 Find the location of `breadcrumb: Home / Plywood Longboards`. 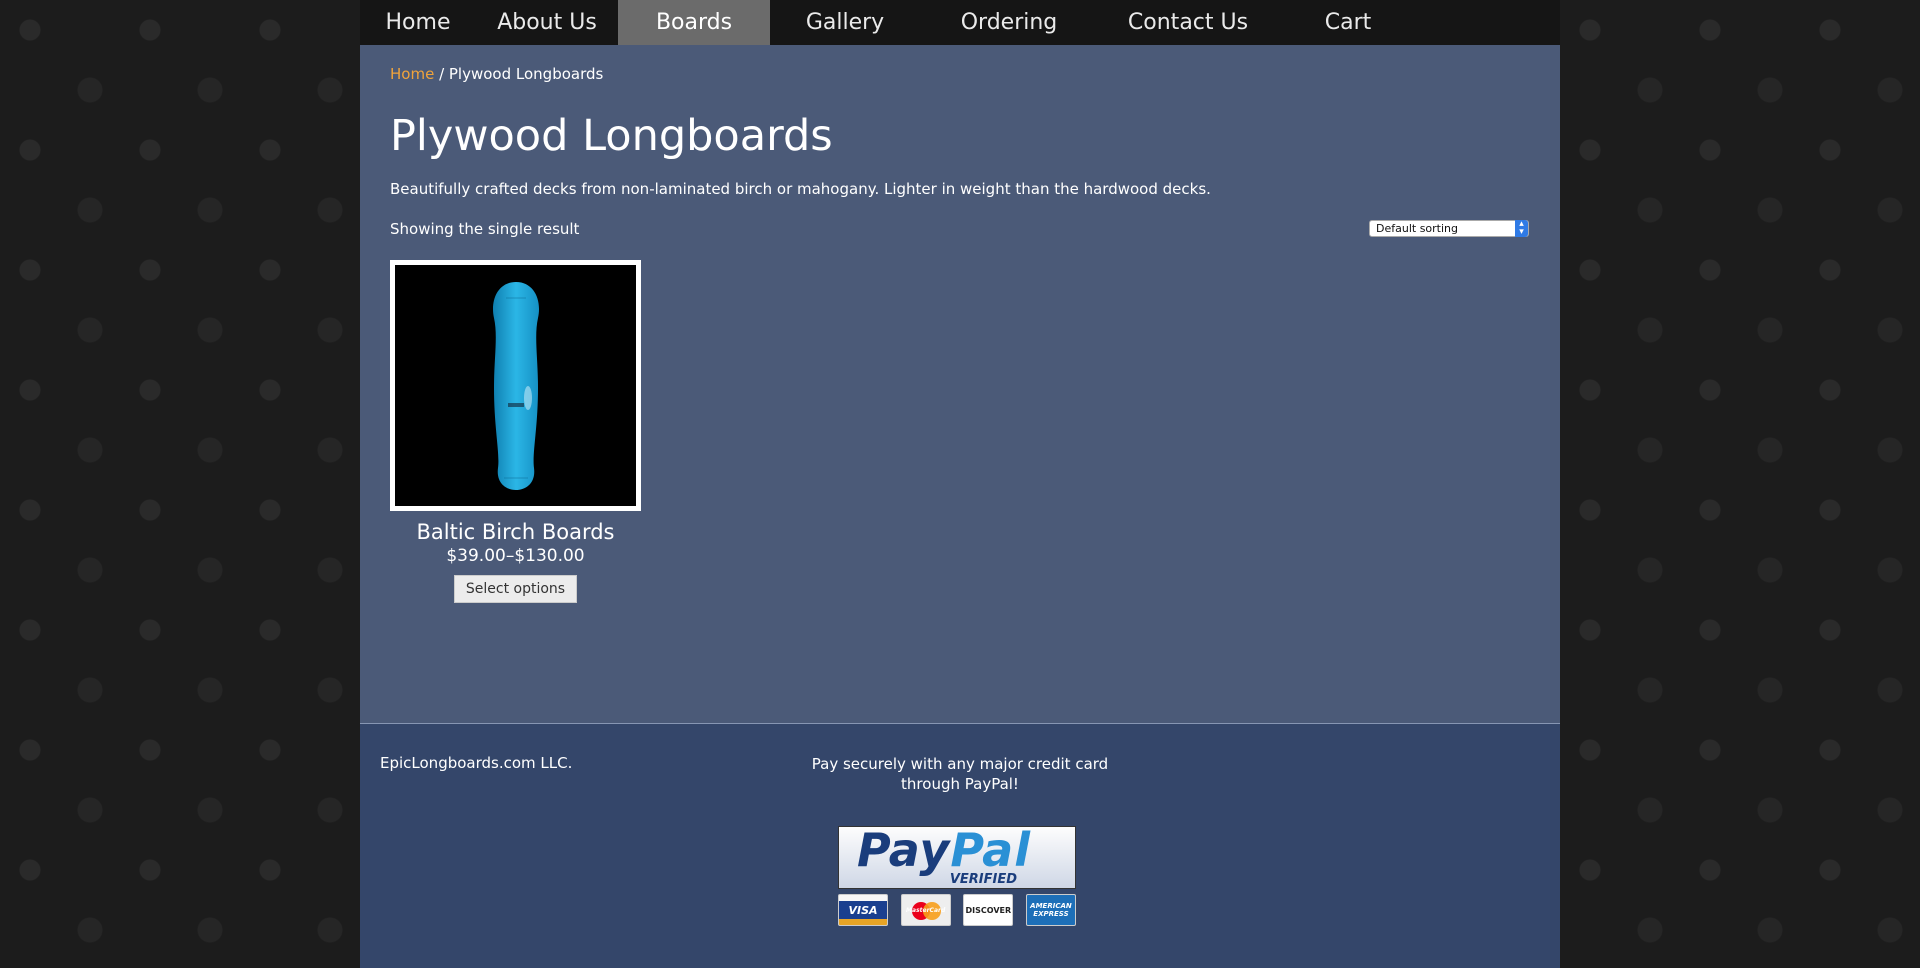

breadcrumb: Home / Plywood Longboards is located at coordinates (496, 74).